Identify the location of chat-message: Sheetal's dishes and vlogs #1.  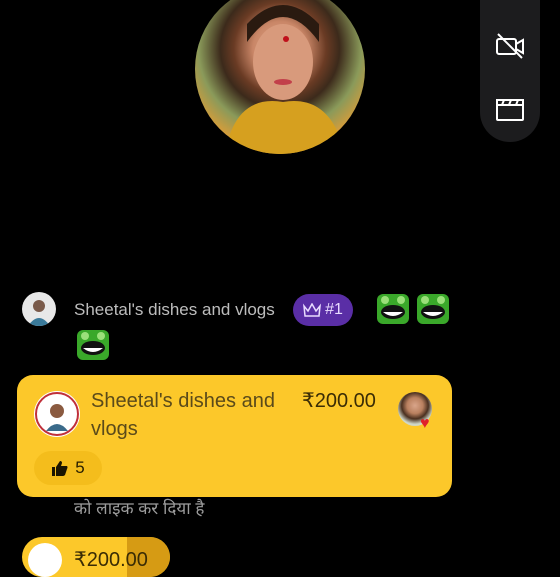
(282, 326).